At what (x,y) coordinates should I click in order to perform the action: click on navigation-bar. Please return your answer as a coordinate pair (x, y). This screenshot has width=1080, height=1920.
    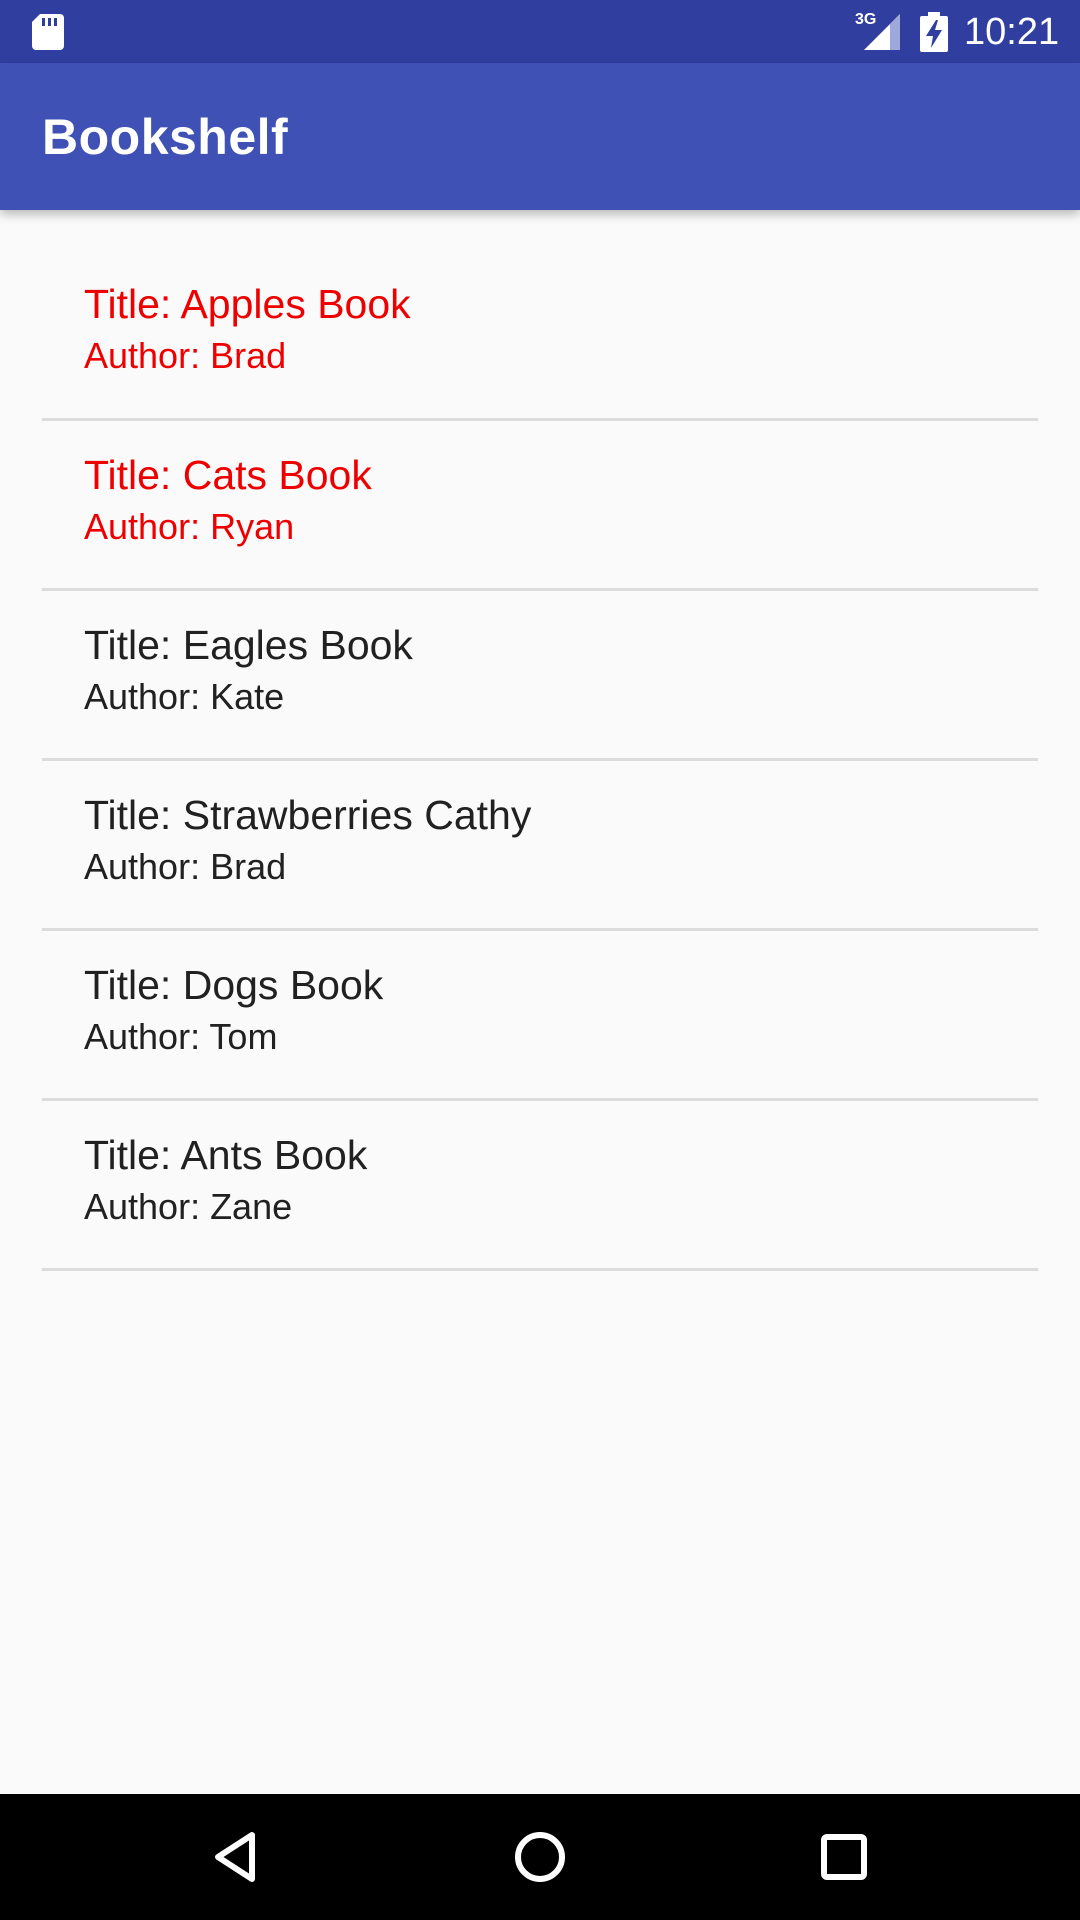
    Looking at the image, I should click on (540, 1857).